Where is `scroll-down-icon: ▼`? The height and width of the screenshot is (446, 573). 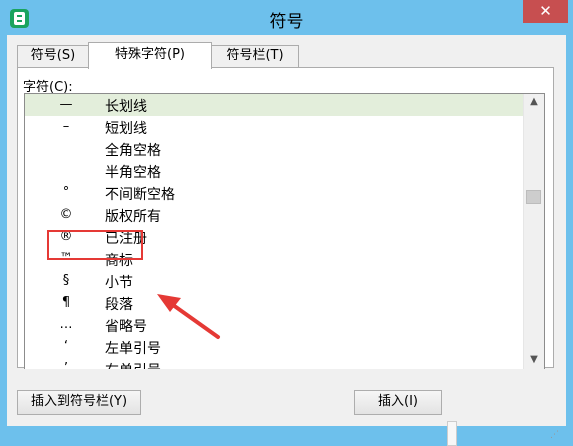 scroll-down-icon: ▼ is located at coordinates (534, 360).